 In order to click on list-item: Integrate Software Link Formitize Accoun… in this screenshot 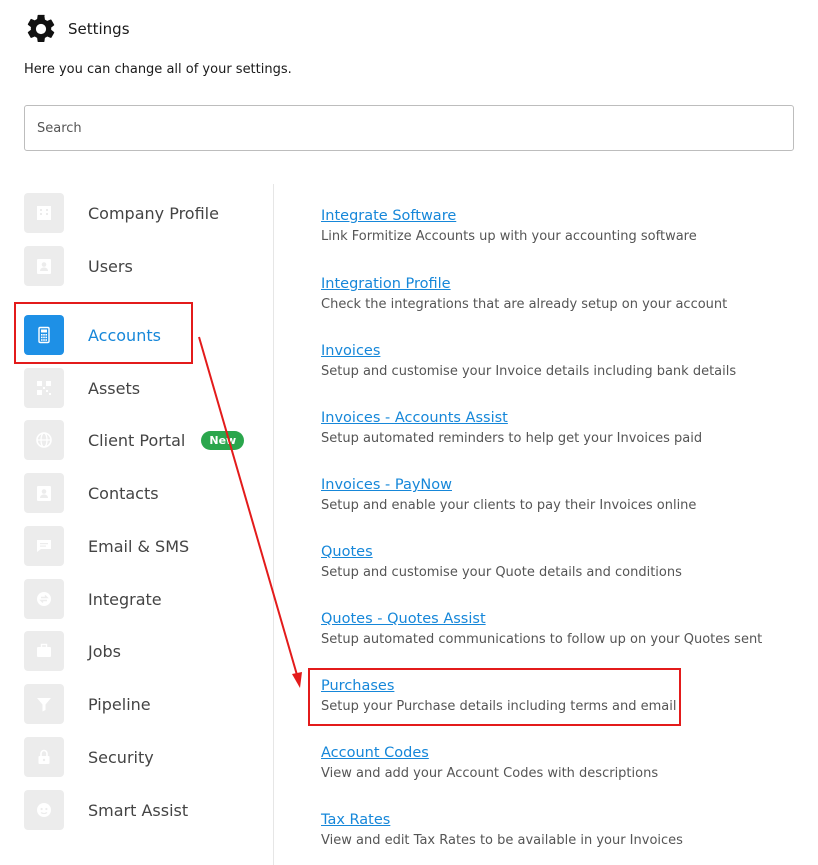, I will do `click(509, 226)`.